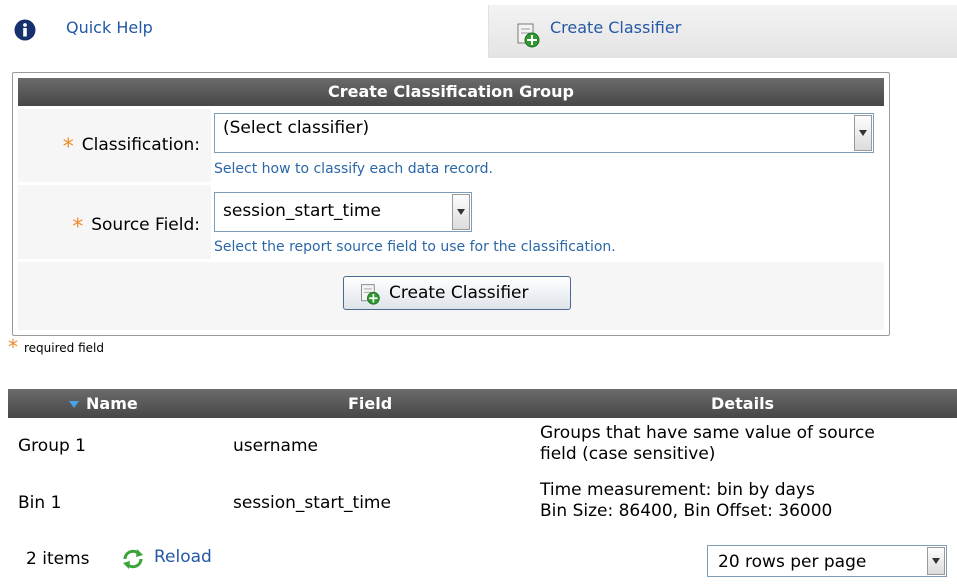  I want to click on create-classifier-button: Create Classifier, so click(457, 293).